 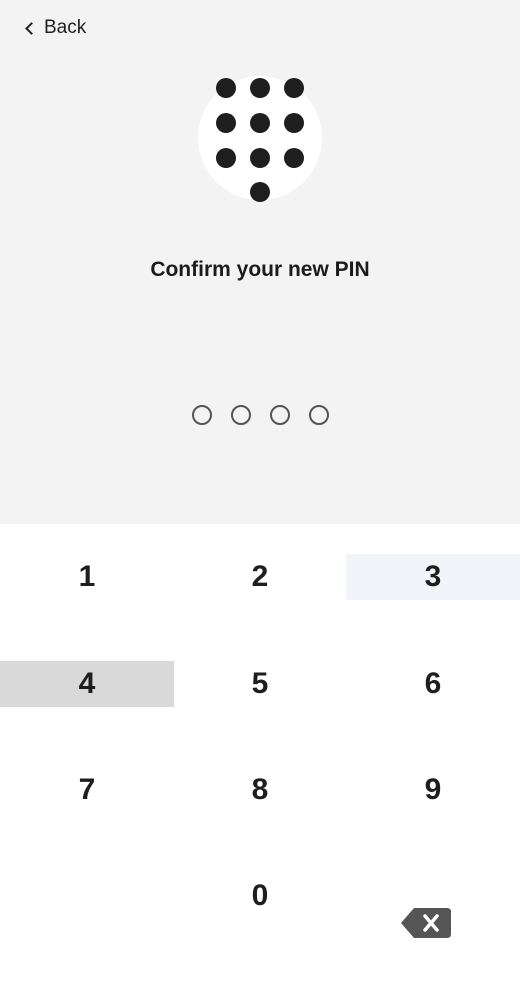 What do you see at coordinates (260, 416) in the screenshot?
I see `pin-indicator` at bounding box center [260, 416].